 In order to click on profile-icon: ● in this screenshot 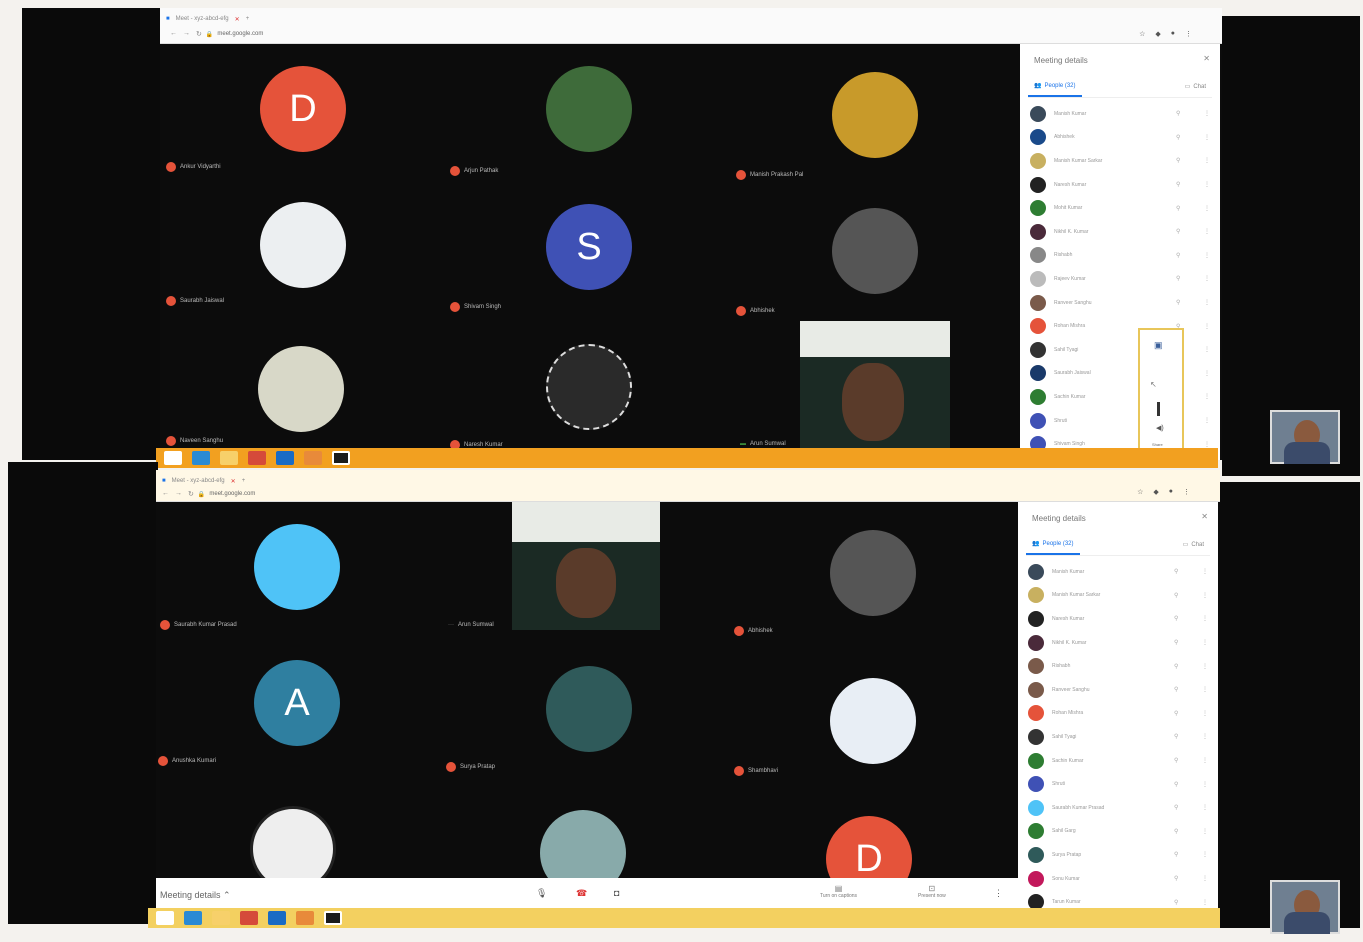, I will do `click(1173, 34)`.